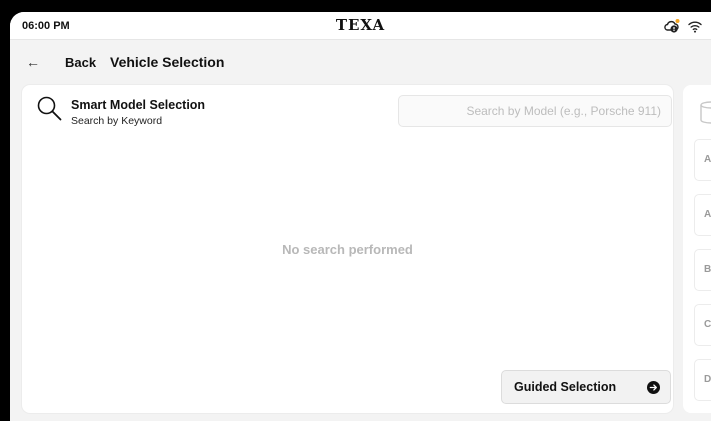 The width and height of the screenshot is (711, 421). I want to click on brand-letter-button: C, so click(702, 325).